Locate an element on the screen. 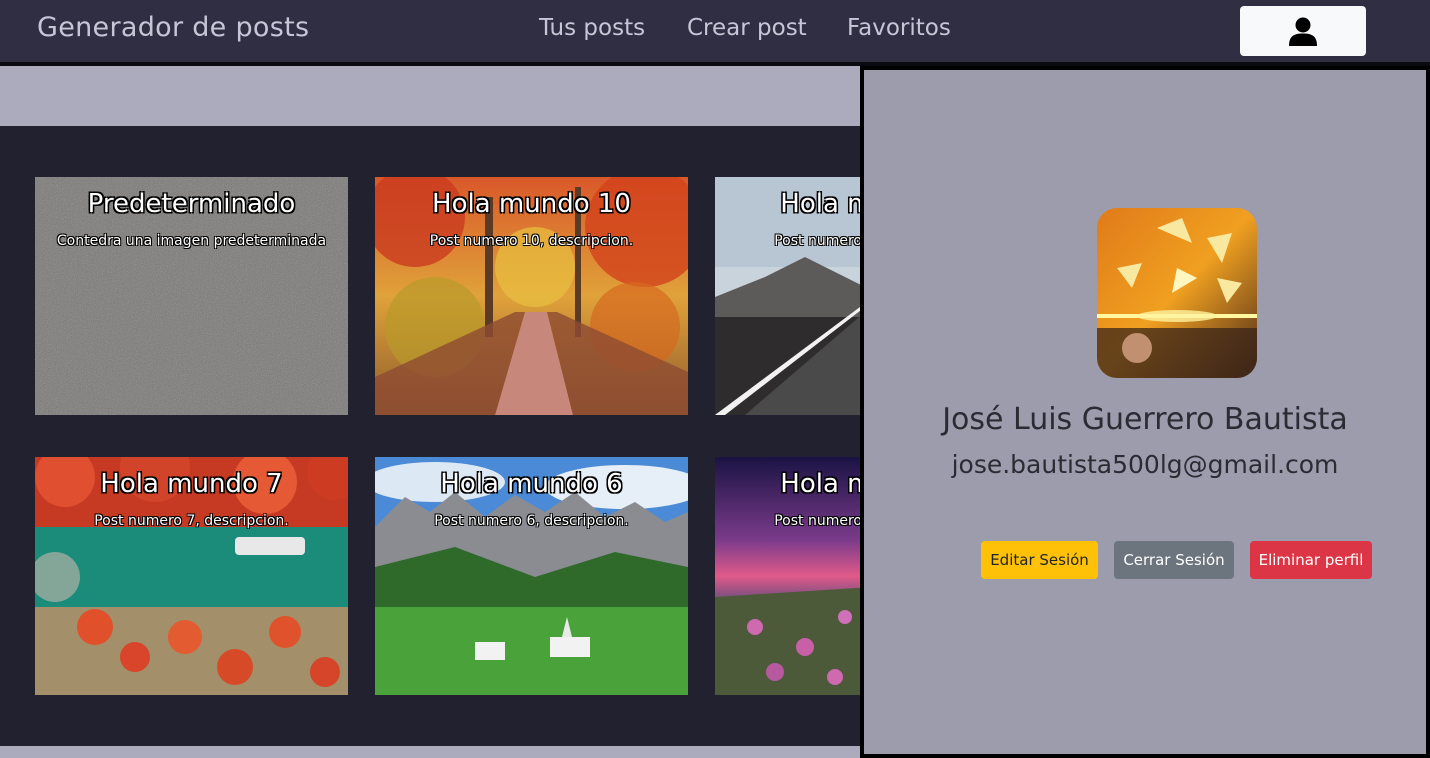 The image size is (1430, 758). post-description: Post numero 7, descripcion. is located at coordinates (191, 521).